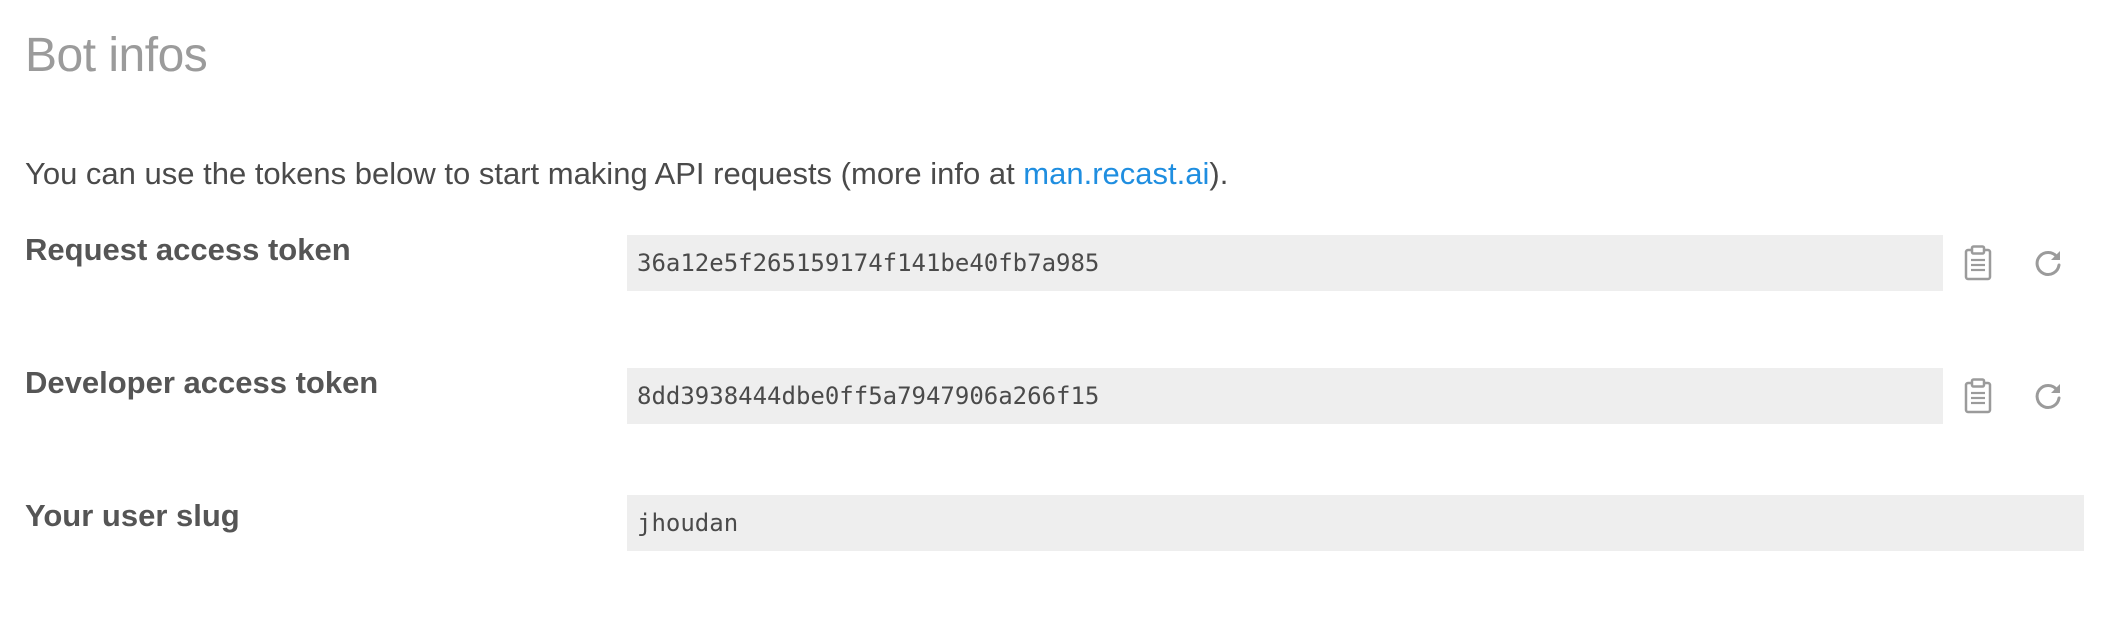 This screenshot has height=626, width=2110. I want to click on developer-token-field: 8dd3938444dbe0ff5a7947906a266f15, so click(1285, 396).